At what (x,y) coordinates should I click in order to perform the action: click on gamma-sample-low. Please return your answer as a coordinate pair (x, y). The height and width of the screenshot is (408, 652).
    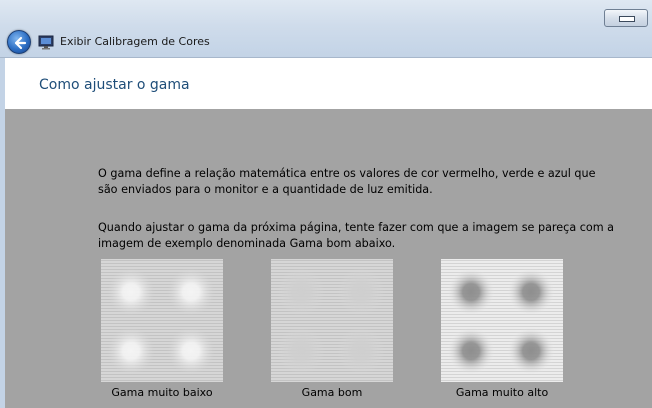
    Looking at the image, I should click on (162, 320).